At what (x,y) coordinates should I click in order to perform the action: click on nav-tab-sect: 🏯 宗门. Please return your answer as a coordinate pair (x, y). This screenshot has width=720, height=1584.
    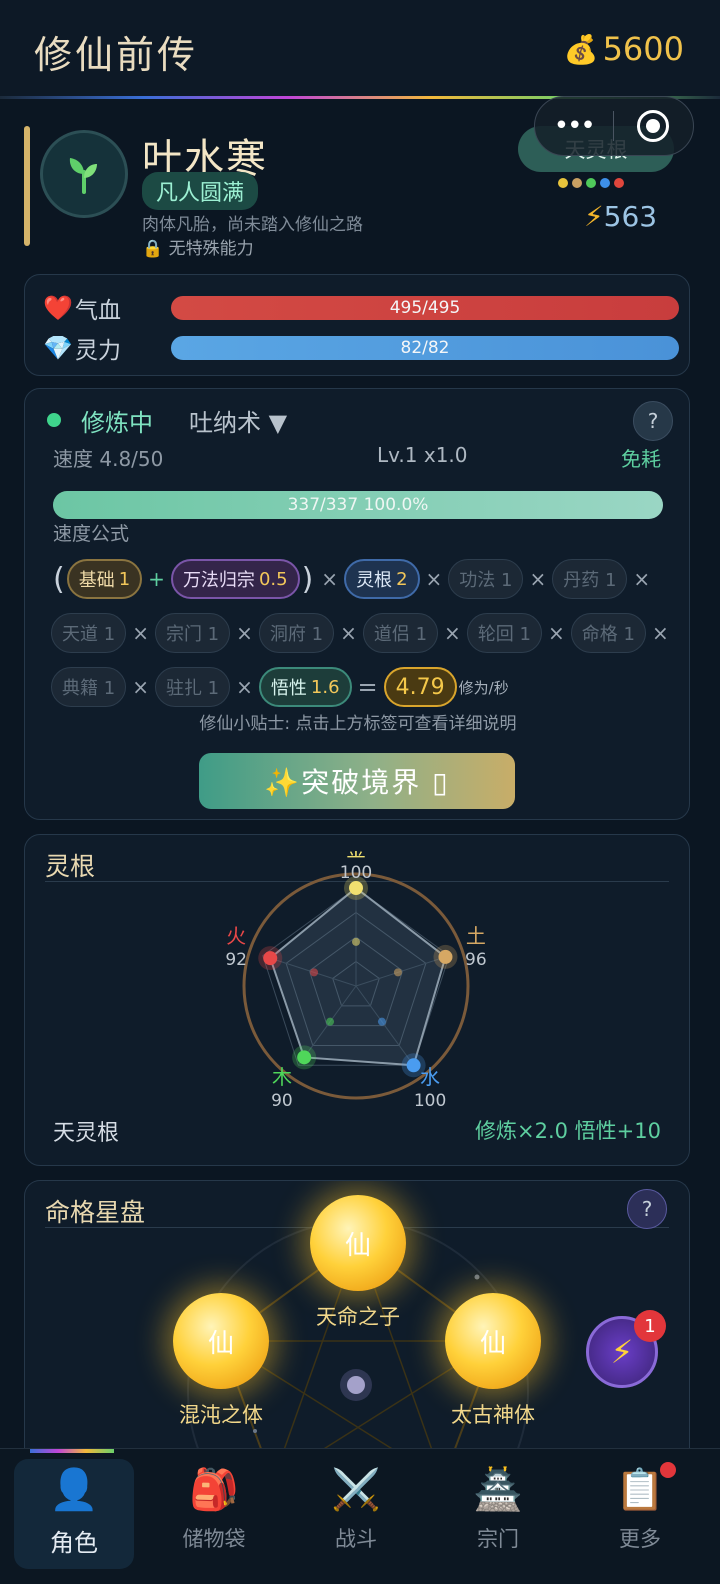
    Looking at the image, I should click on (498, 1514).